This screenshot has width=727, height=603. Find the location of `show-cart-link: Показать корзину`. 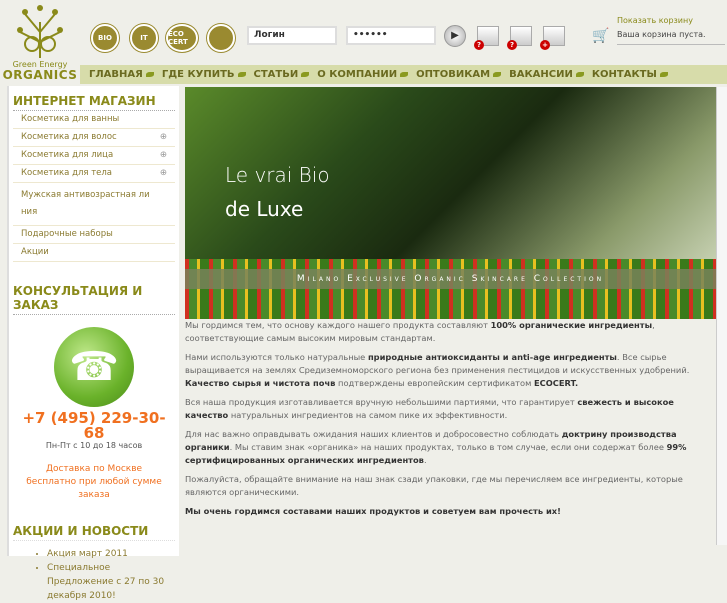

show-cart-link: Показать корзину is located at coordinates (655, 20).